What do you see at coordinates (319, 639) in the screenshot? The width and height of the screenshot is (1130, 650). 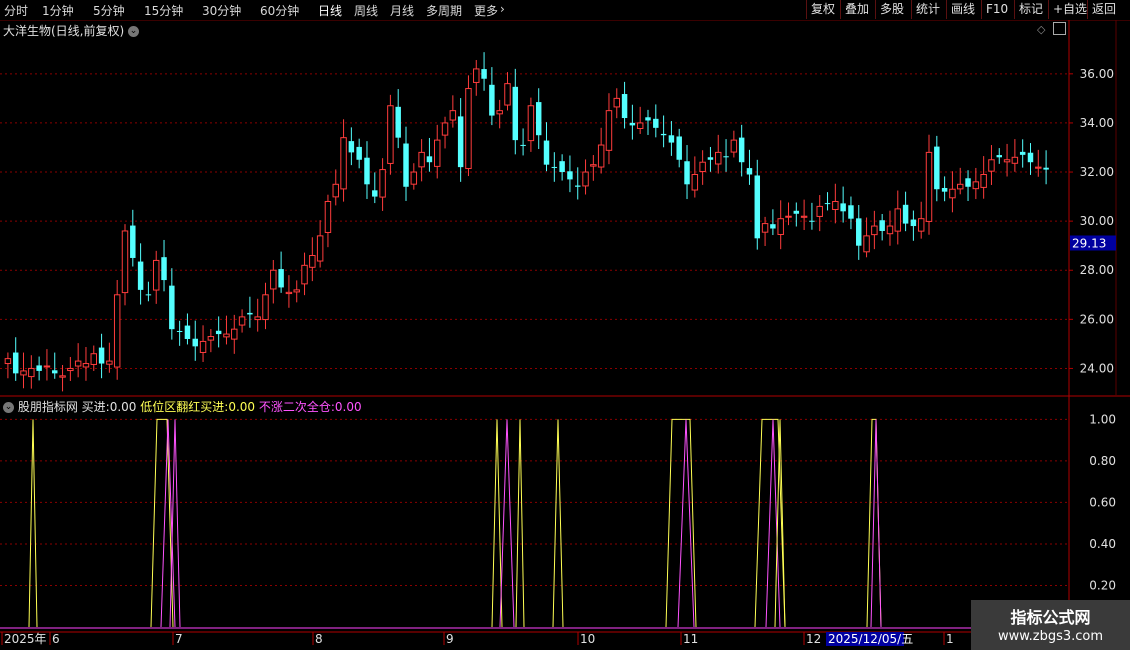 I see `date-tick-label: 8` at bounding box center [319, 639].